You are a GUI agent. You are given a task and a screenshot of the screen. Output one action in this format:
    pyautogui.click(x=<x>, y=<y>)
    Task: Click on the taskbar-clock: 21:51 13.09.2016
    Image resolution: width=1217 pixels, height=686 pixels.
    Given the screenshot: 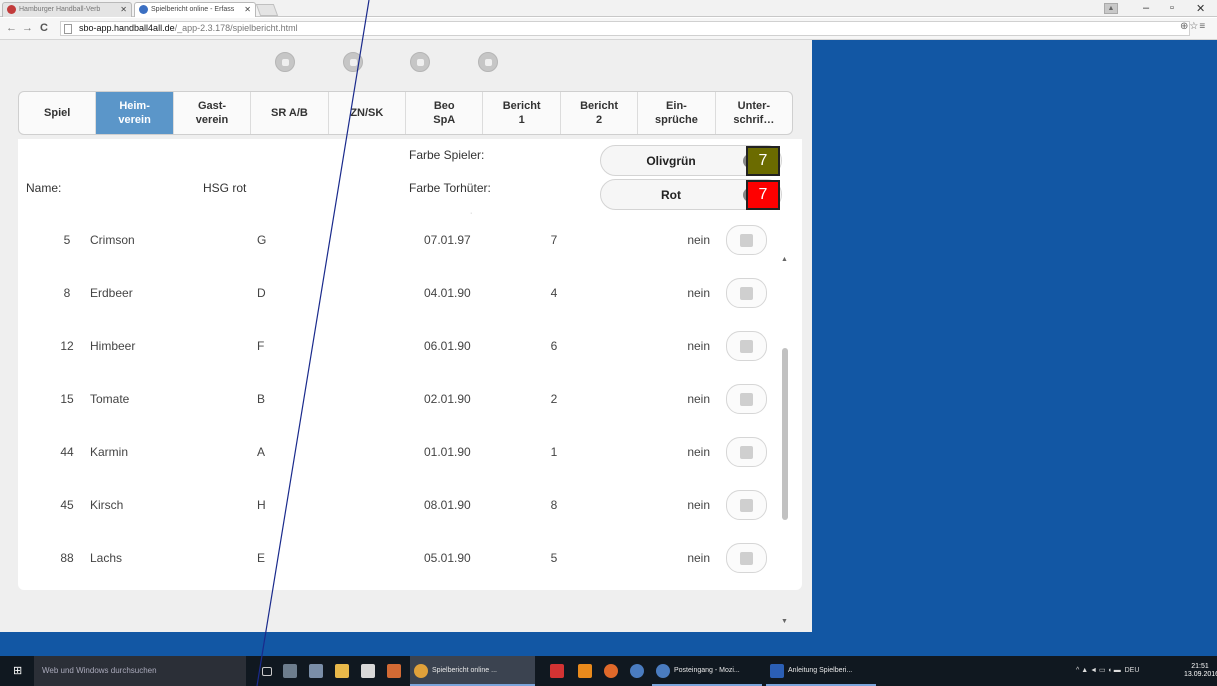 What is the action you would take?
    pyautogui.click(x=1200, y=671)
    